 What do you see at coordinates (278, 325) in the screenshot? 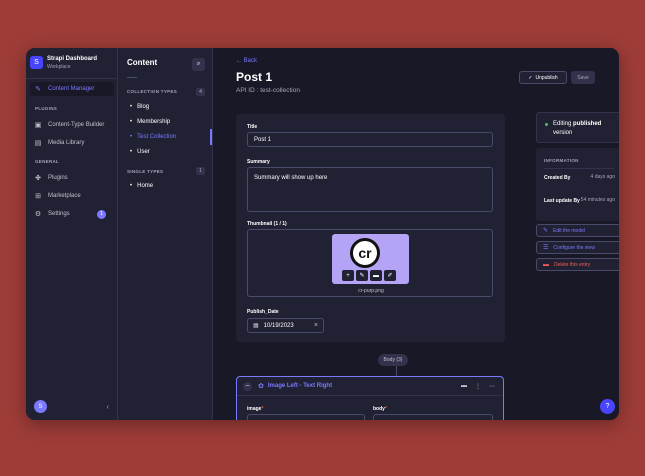
I see `publish-date-value: 10/19/2023` at bounding box center [278, 325].